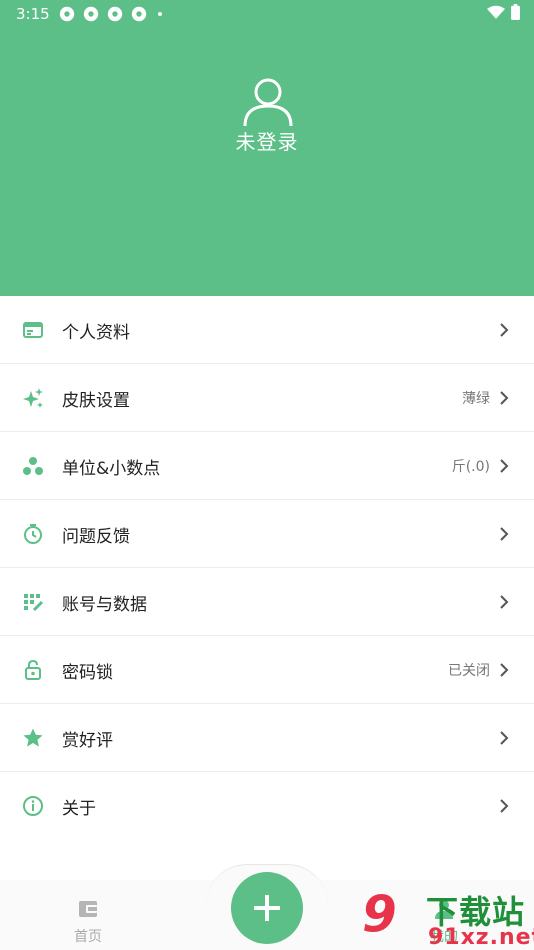 Image resolution: width=534 pixels, height=950 pixels. I want to click on menu-item-label: 关于, so click(79, 809).